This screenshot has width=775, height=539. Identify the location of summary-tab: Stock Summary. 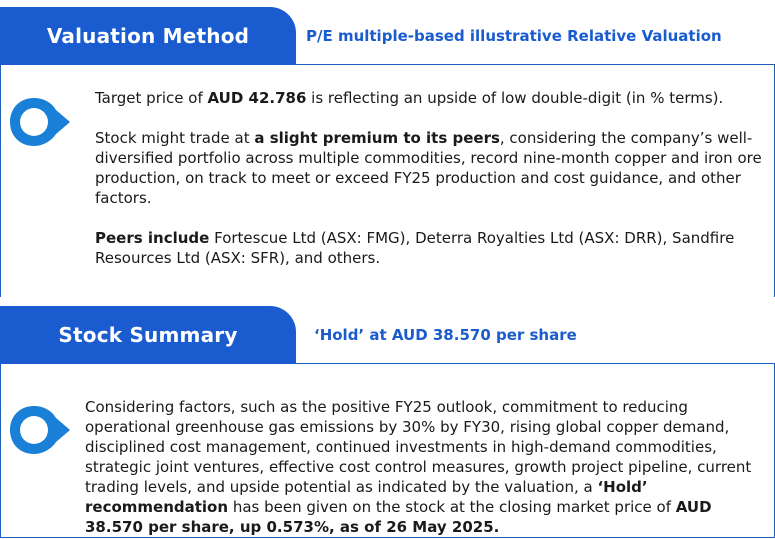
(148, 335).